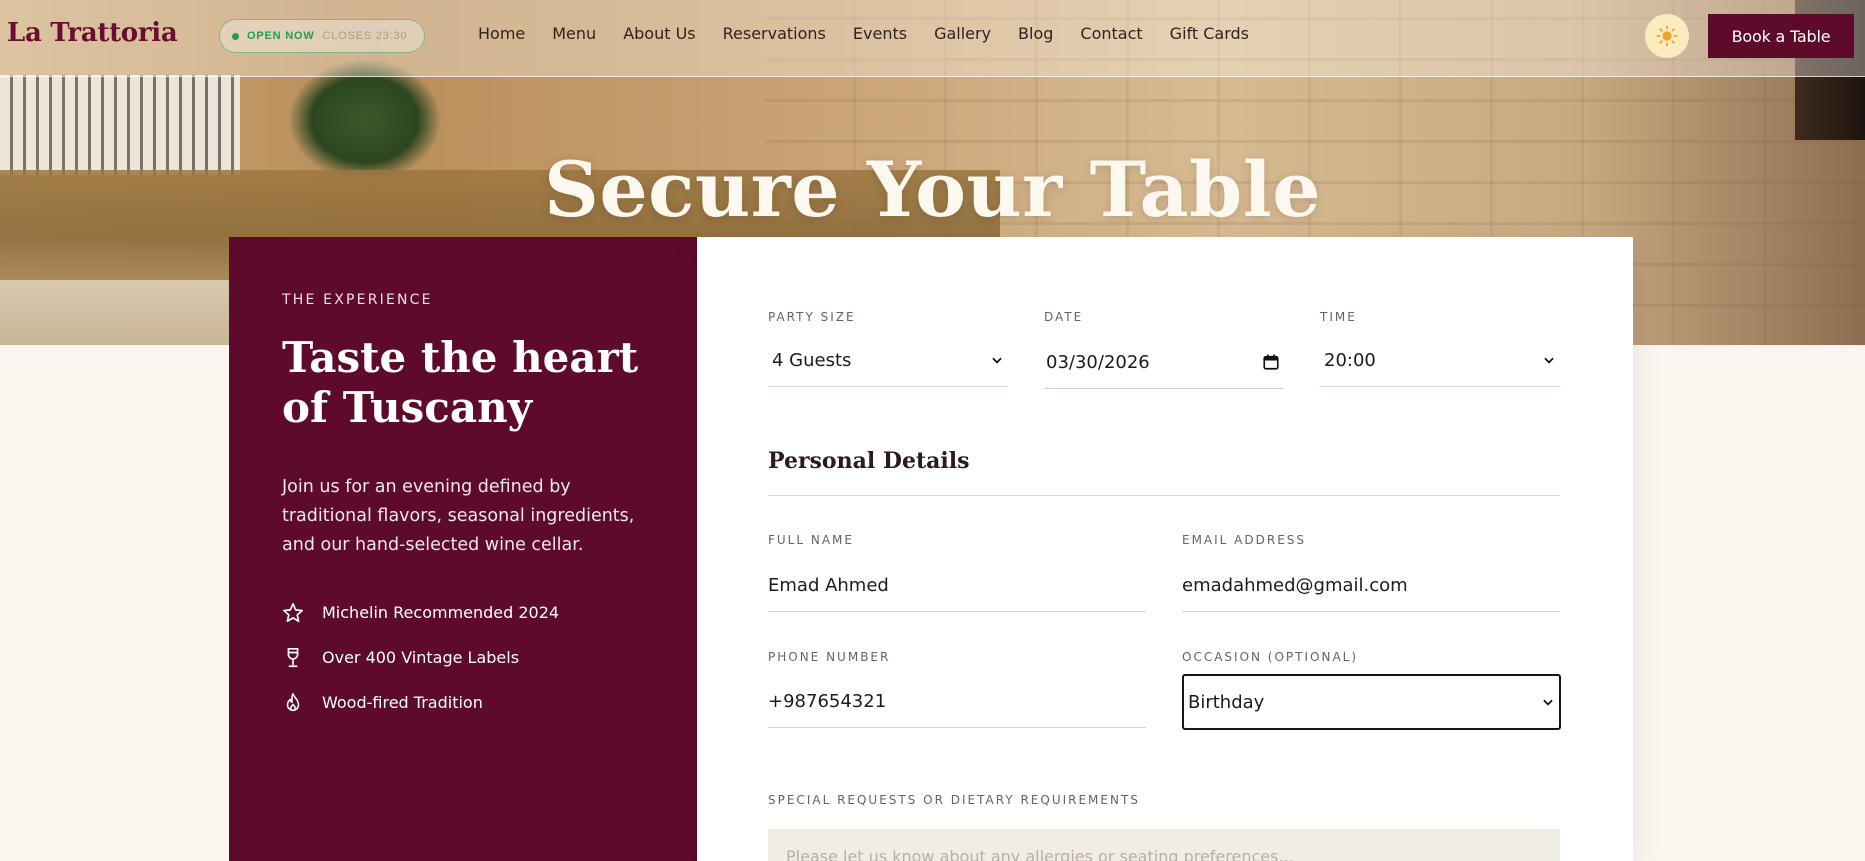  What do you see at coordinates (235, 36) in the screenshot?
I see `status-dot-icon` at bounding box center [235, 36].